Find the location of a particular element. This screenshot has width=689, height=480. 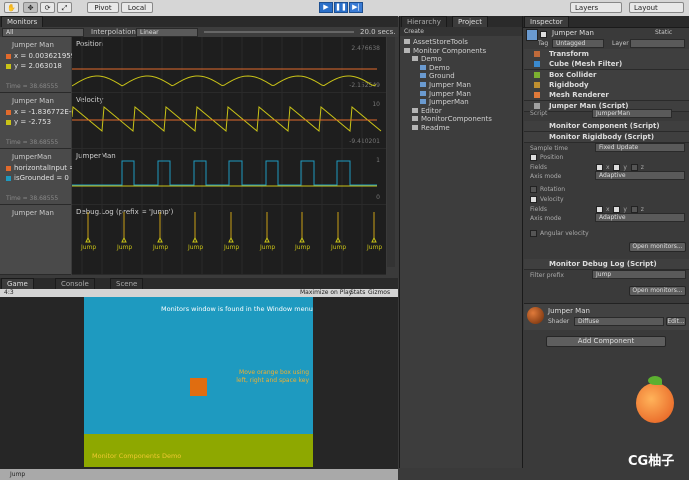

project-item-label: Jumper Man is located at coordinates (450, 85).